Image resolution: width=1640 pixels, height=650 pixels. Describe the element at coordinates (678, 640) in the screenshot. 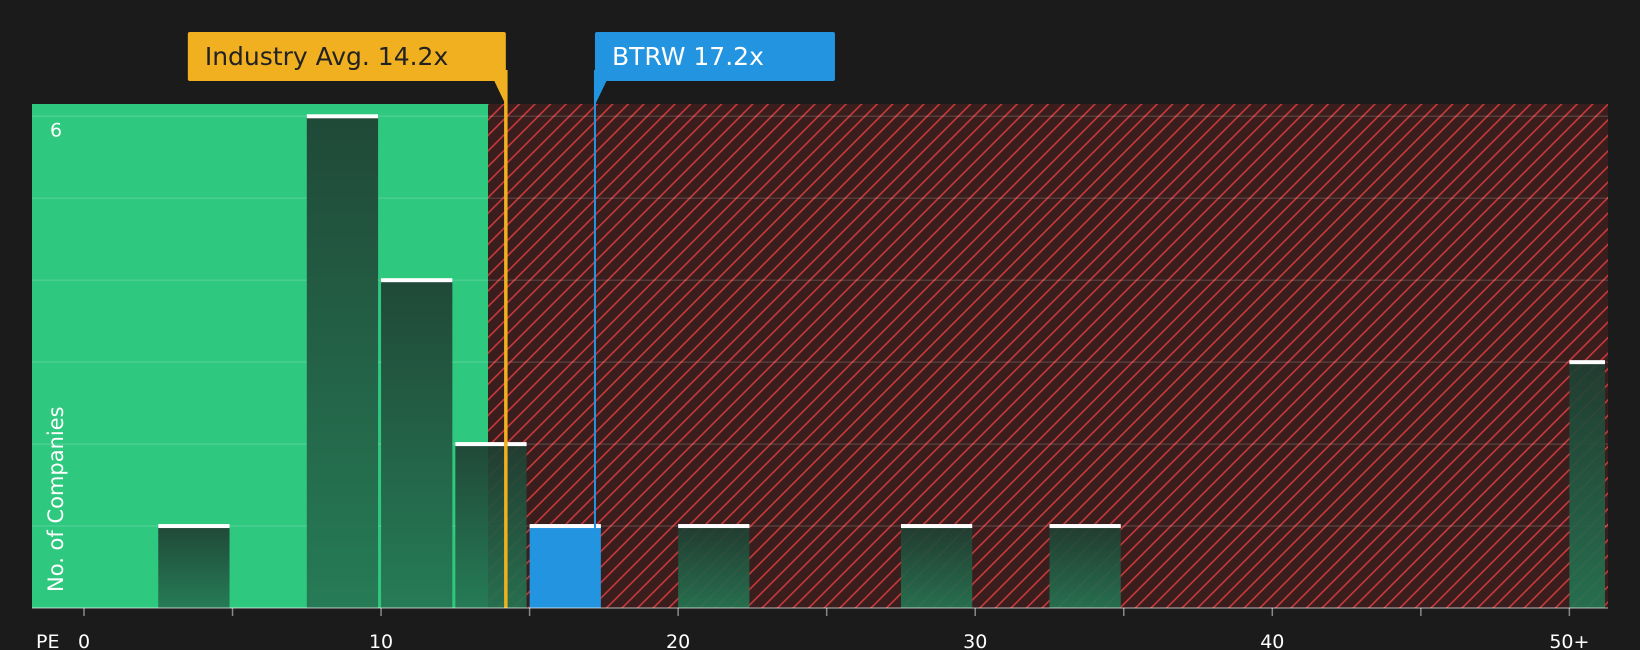

I see `x-tick-label: 20` at that location.